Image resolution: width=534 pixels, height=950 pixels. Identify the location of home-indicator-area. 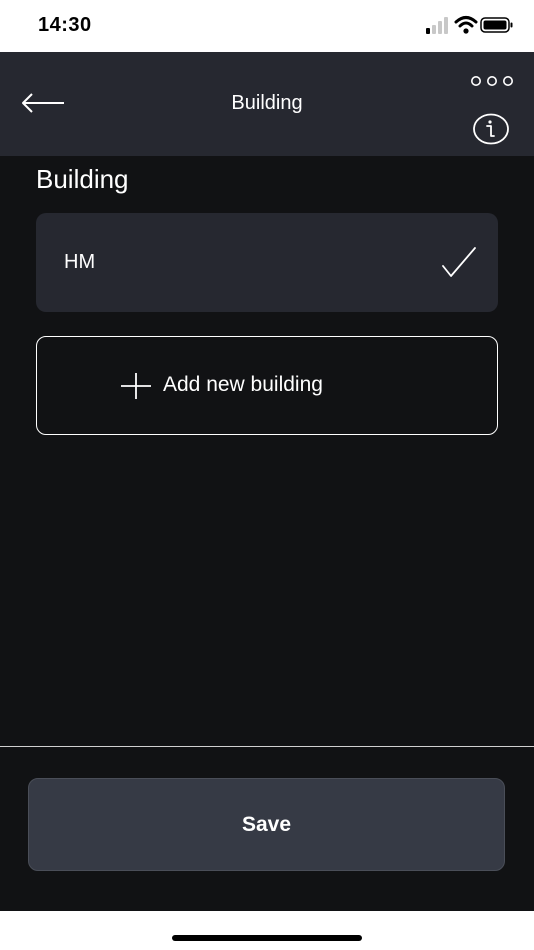
(267, 930).